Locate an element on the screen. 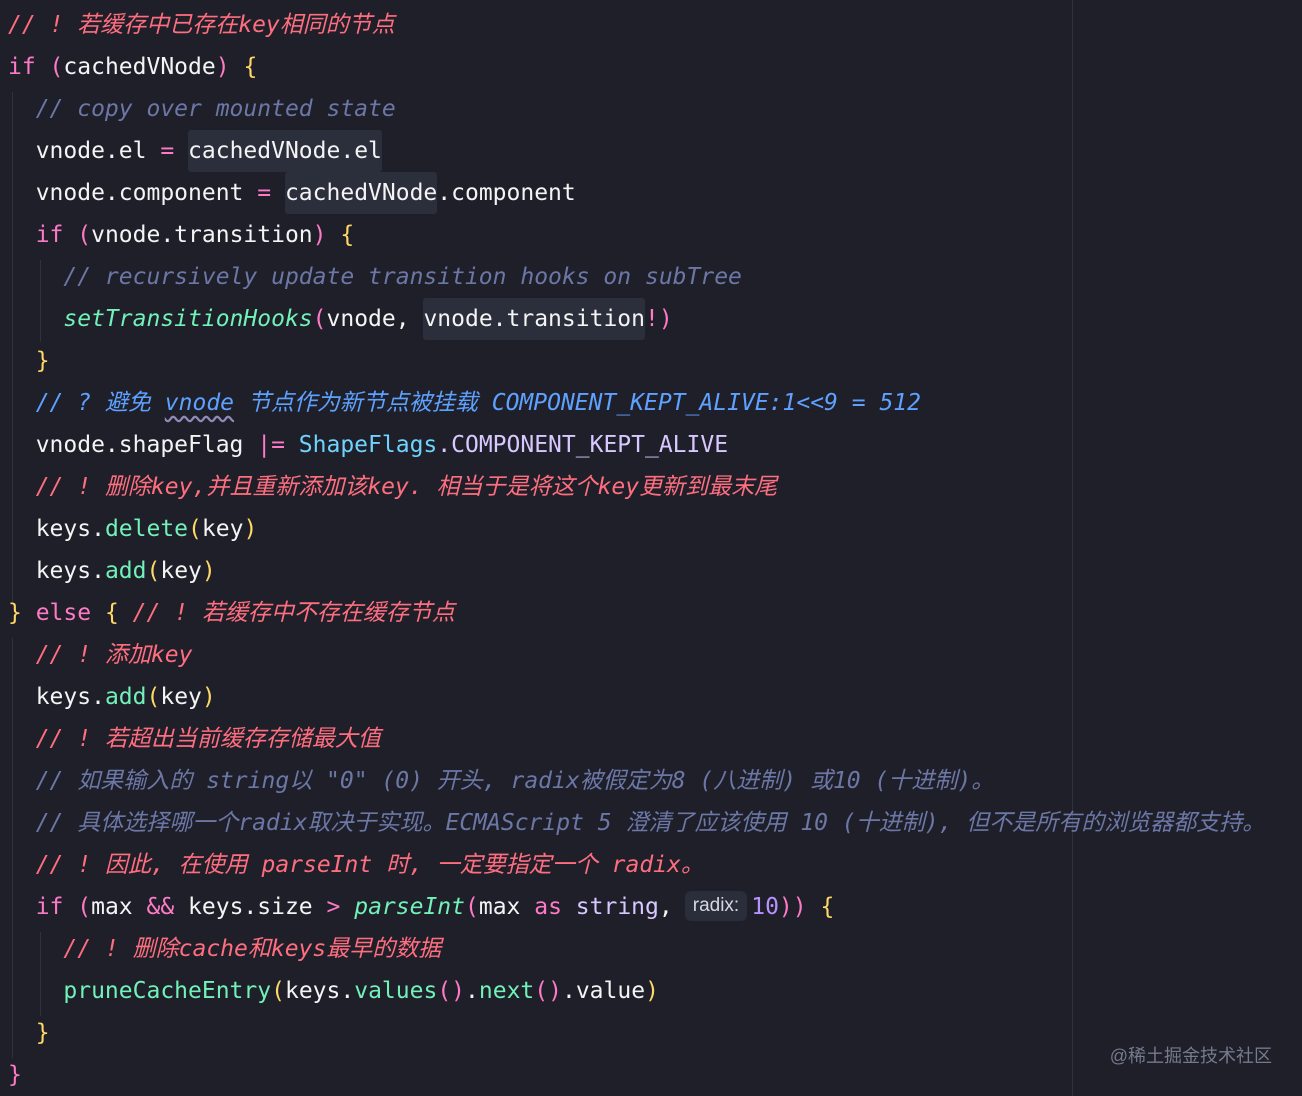 The height and width of the screenshot is (1096, 1302). code-token: )) is located at coordinates (792, 907).